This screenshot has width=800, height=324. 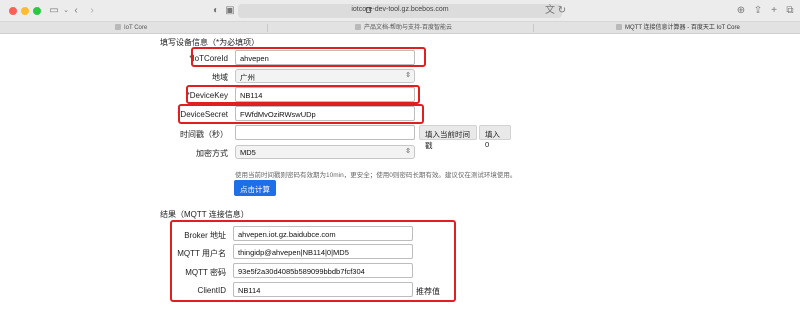 What do you see at coordinates (741, 11) in the screenshot?
I see `download-icon: ⊕` at bounding box center [741, 11].